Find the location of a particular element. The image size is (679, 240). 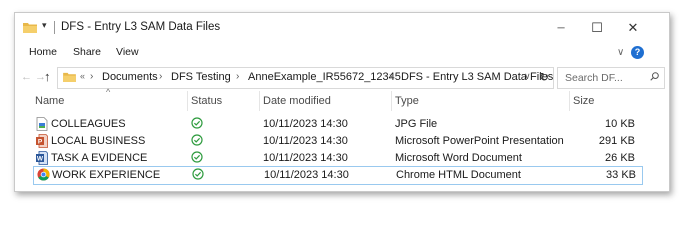

tab-share: Share is located at coordinates (87, 52).